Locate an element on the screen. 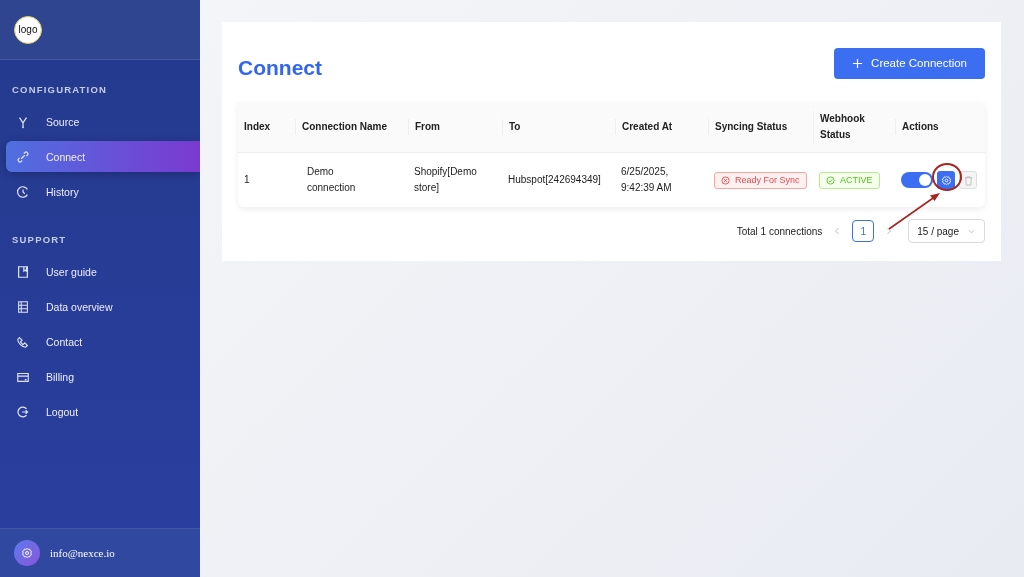 This screenshot has width=1024, height=577. sidebar-item: Connect is located at coordinates (103, 156).